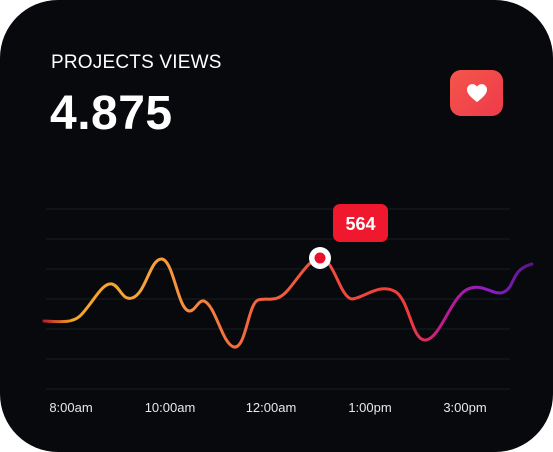 Image resolution: width=553 pixels, height=452 pixels. What do you see at coordinates (320, 258) in the screenshot?
I see `highlighted-point` at bounding box center [320, 258].